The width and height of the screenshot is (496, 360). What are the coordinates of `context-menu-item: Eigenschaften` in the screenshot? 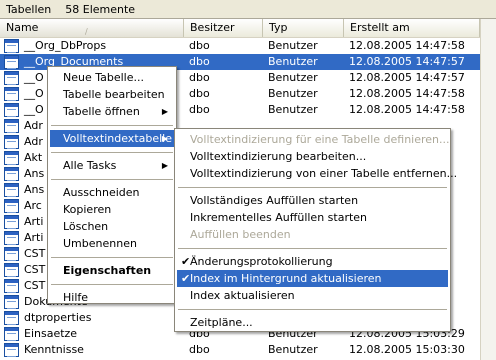 It's located at (112, 270).